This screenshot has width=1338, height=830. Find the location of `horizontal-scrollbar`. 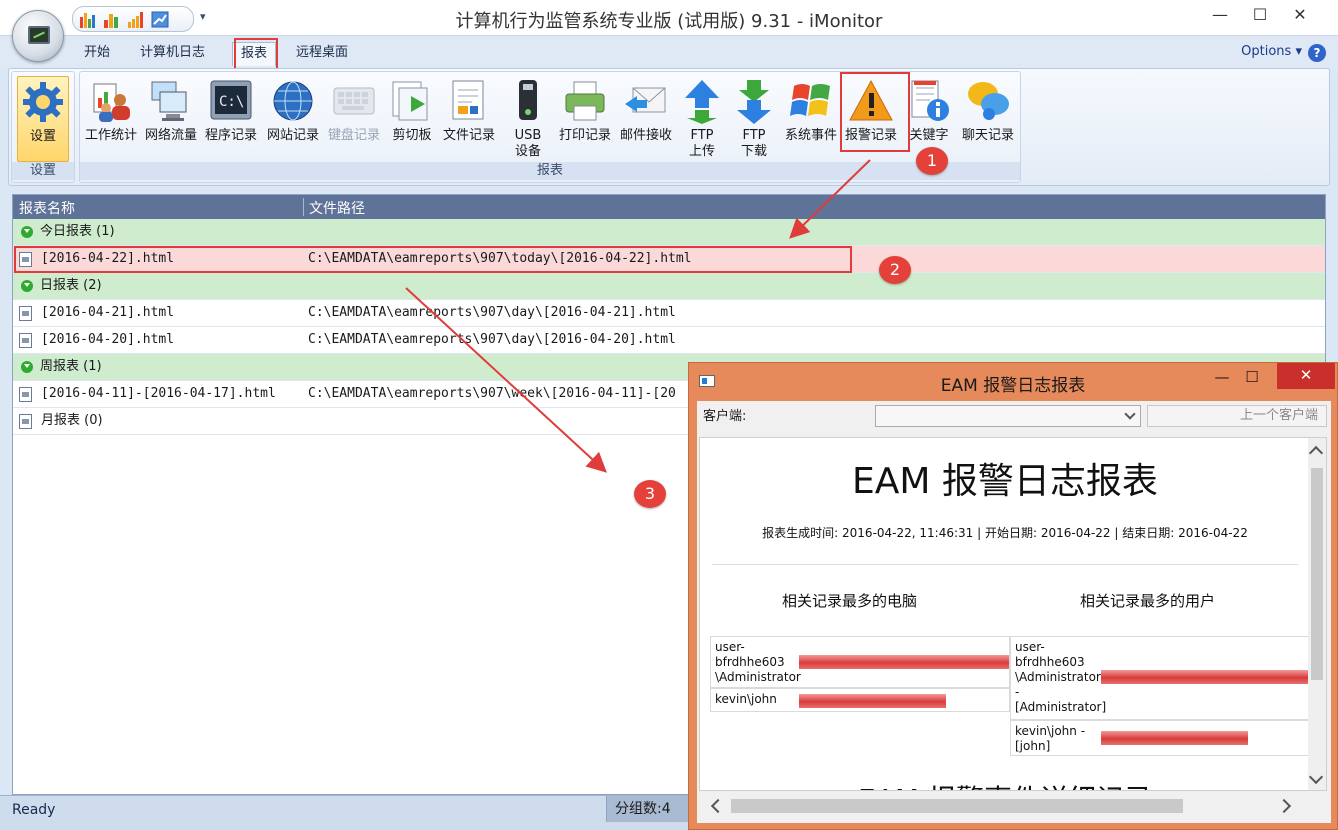

horizontal-scrollbar is located at coordinates (1013, 806).